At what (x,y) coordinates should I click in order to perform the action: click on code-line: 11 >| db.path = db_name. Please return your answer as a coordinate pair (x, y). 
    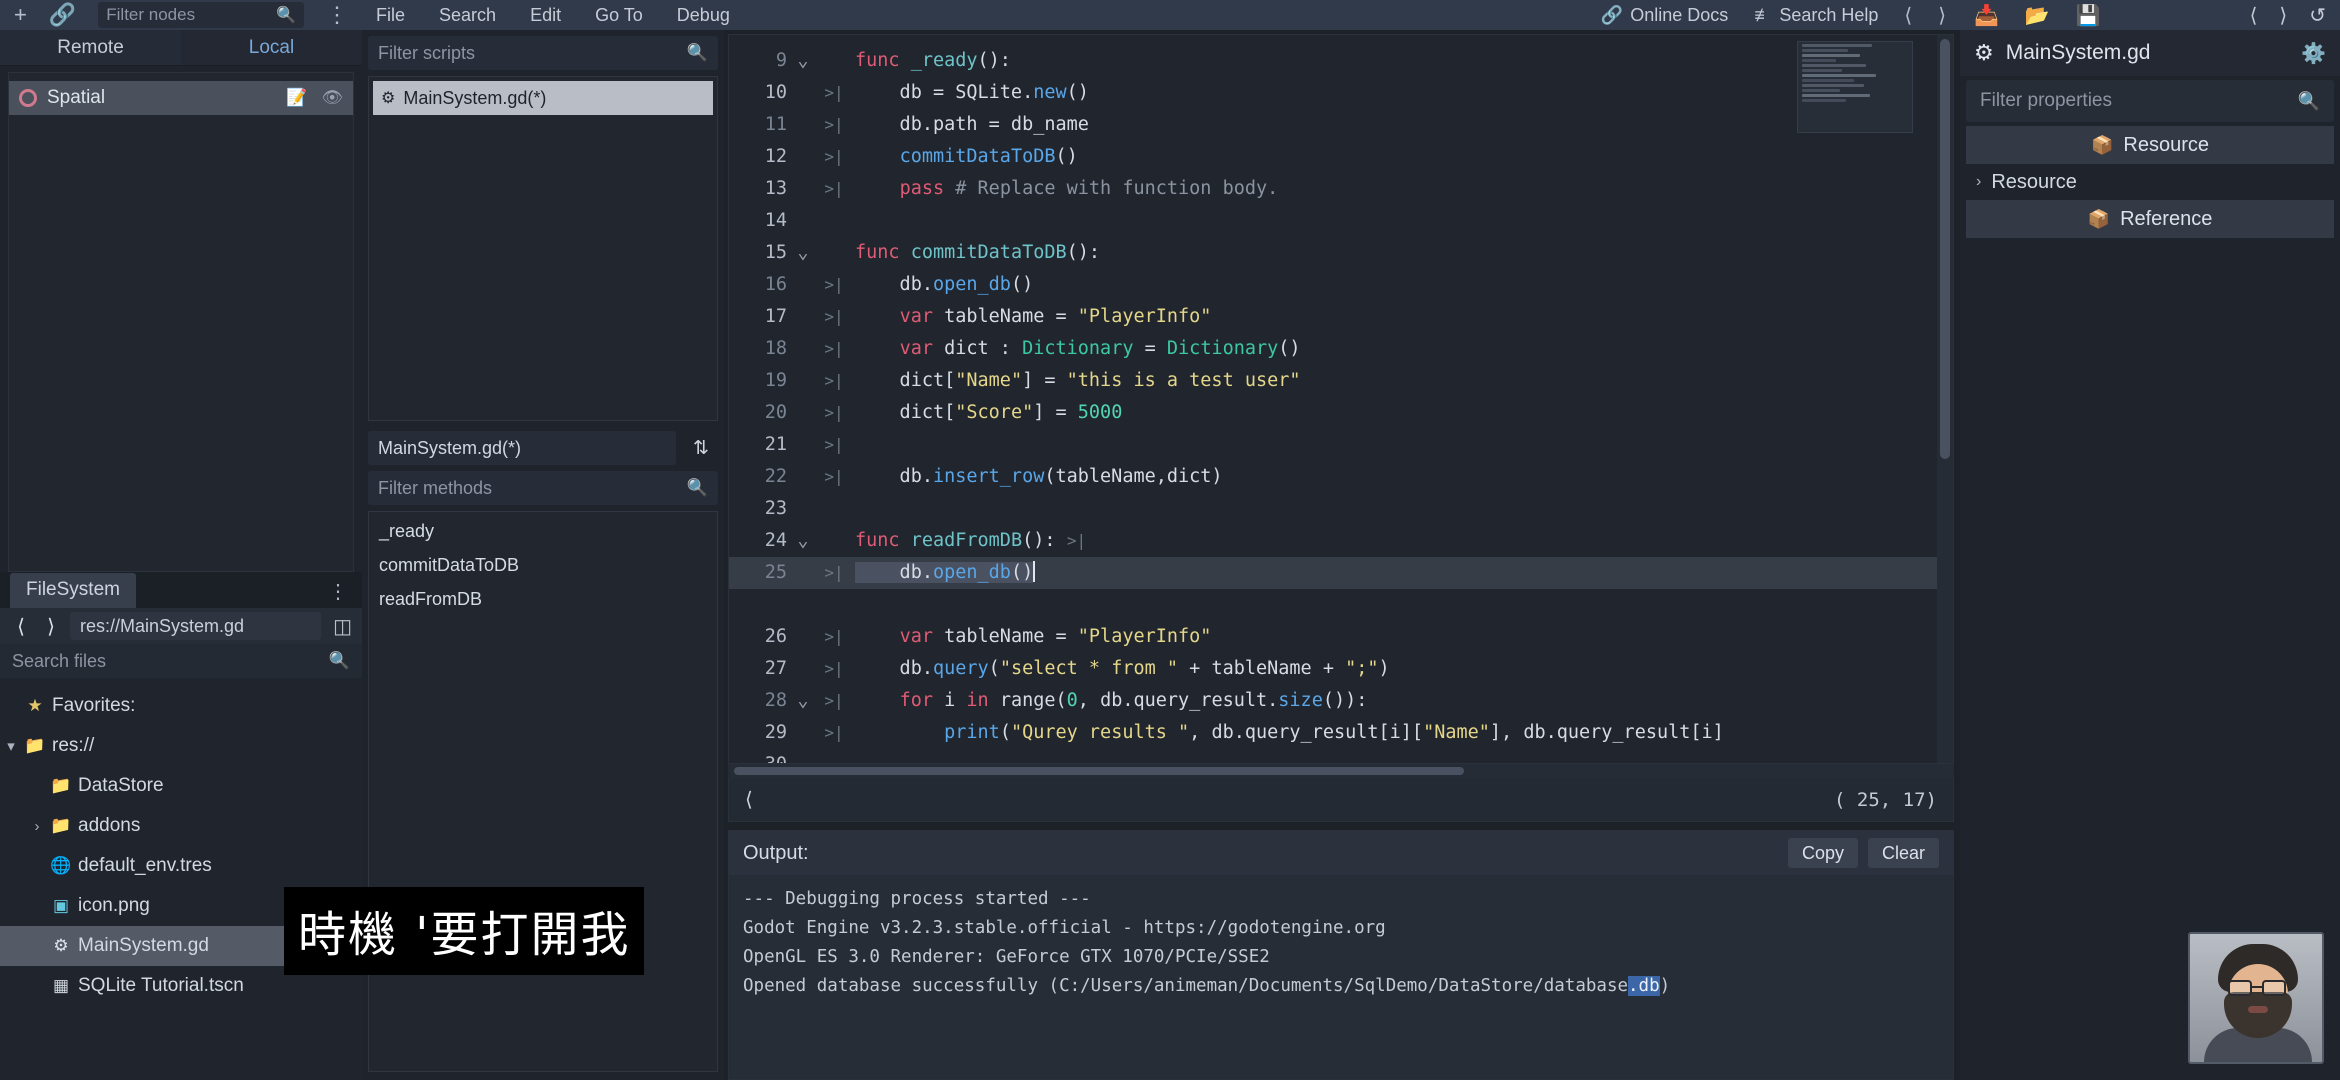
    Looking at the image, I should click on (909, 124).